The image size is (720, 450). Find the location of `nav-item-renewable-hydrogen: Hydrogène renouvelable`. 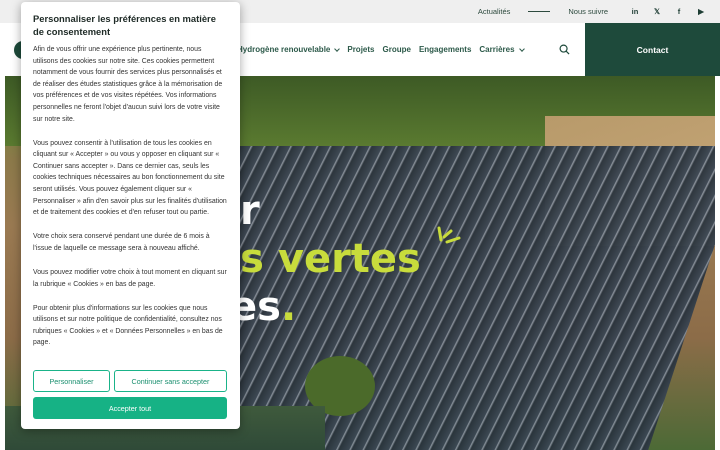

nav-item-renewable-hydrogen: Hydrogène renouvelable is located at coordinates (289, 49).